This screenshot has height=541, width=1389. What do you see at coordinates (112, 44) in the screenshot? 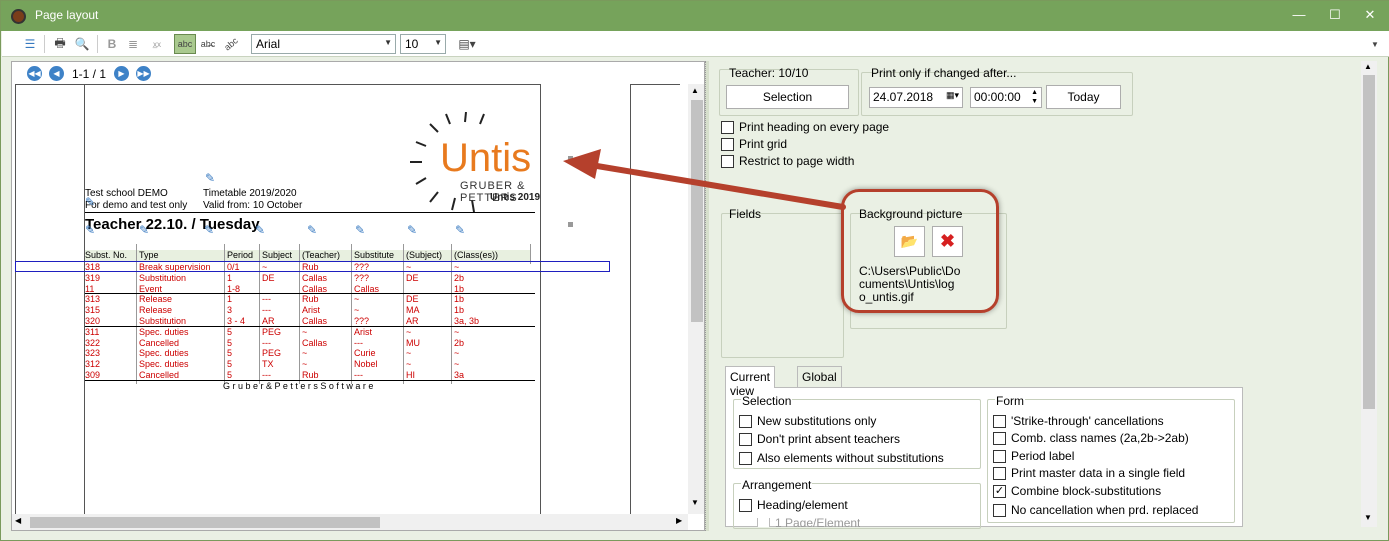
I see `bold-button: B` at bounding box center [112, 44].